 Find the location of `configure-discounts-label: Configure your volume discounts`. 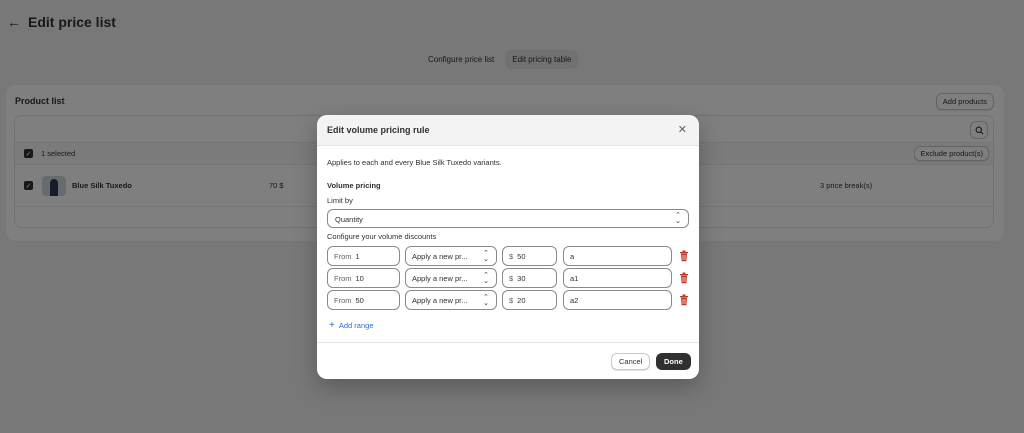

configure-discounts-label: Configure your volume discounts is located at coordinates (382, 236).